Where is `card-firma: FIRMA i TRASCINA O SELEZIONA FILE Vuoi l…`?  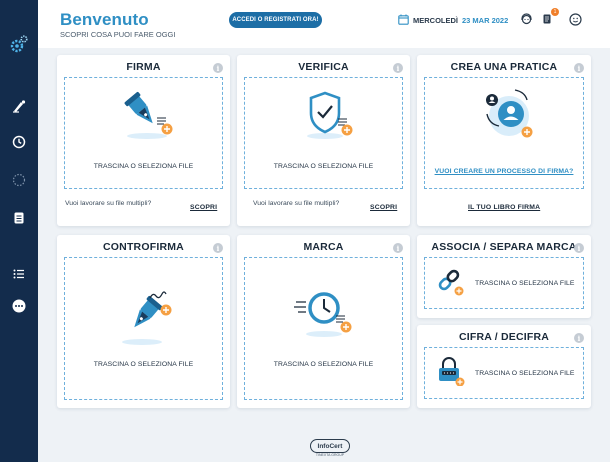 card-firma: FIRMA i TRASCINA O SELEZIONA FILE Vuoi l… is located at coordinates (143, 140).